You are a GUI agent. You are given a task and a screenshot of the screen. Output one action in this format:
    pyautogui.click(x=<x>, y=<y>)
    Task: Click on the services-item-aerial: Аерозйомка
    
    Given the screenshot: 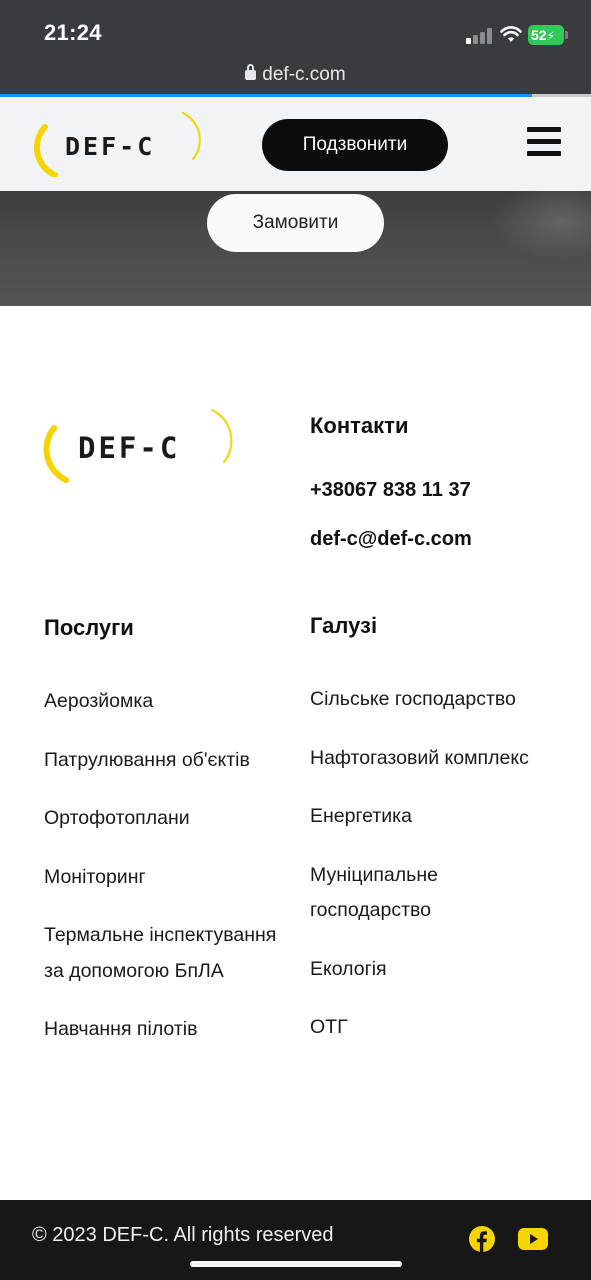 What is the action you would take?
    pyautogui.click(x=167, y=702)
    